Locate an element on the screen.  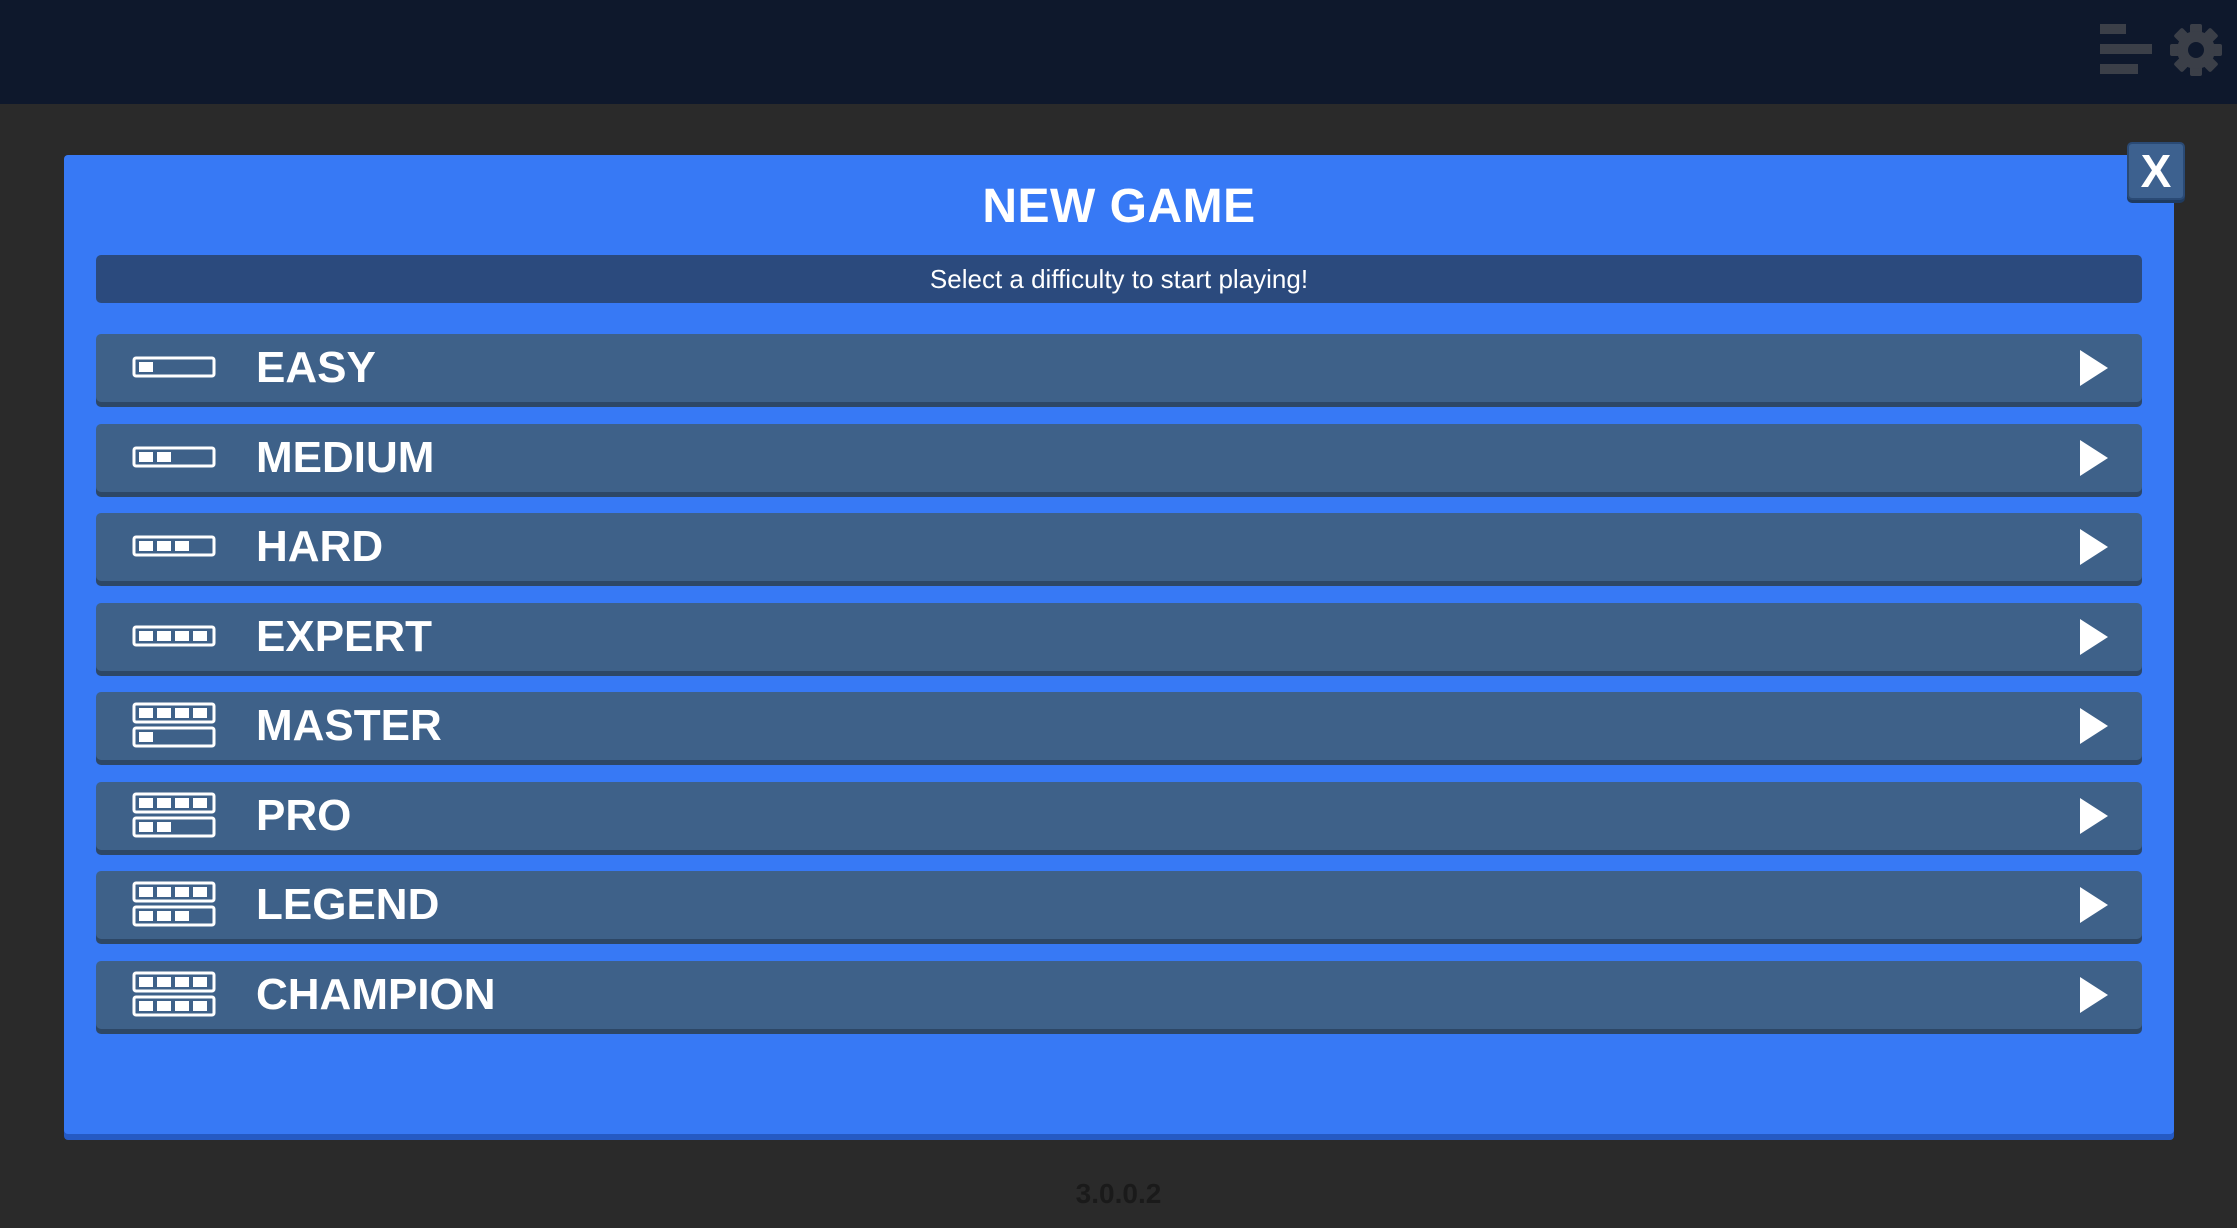
gear-icon is located at coordinates (2196, 50).